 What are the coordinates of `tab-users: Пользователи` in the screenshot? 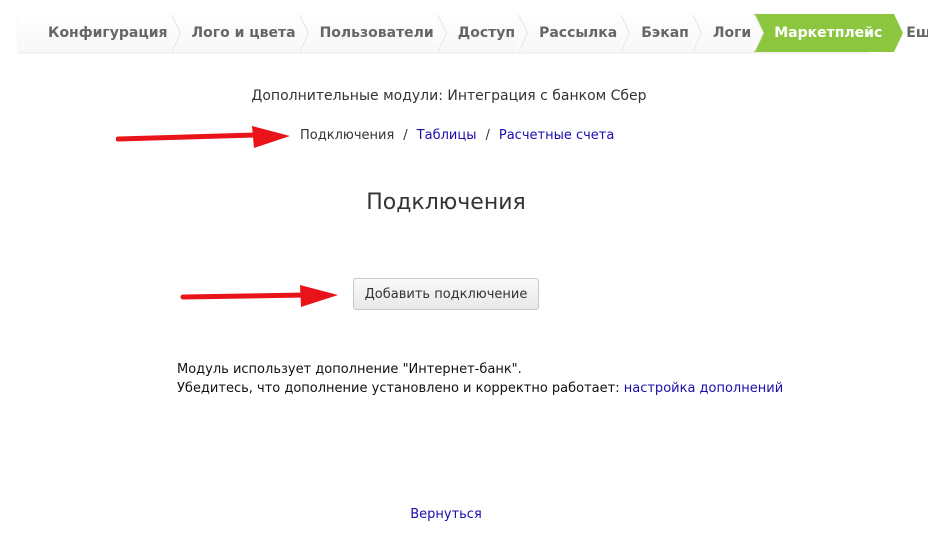 It's located at (377, 33).